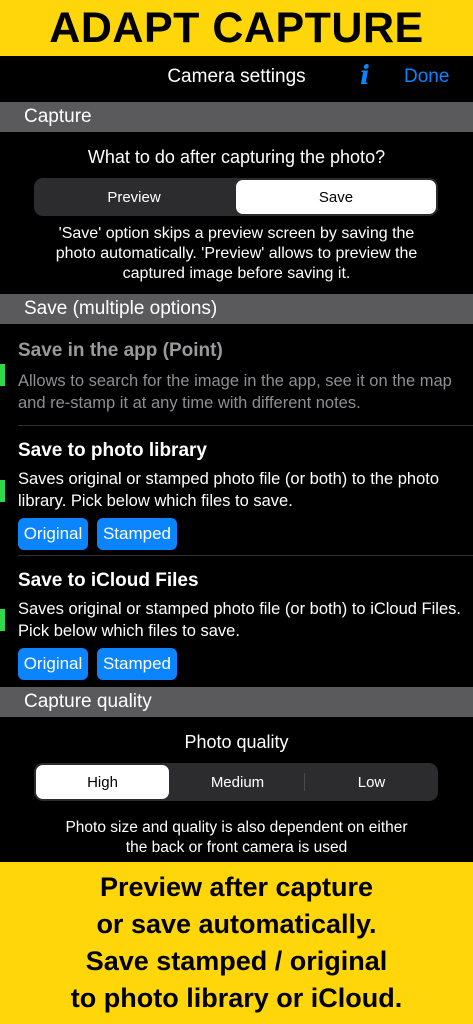 The height and width of the screenshot is (1024, 473). Describe the element at coordinates (102, 782) in the screenshot. I see `segment-high: High` at that location.